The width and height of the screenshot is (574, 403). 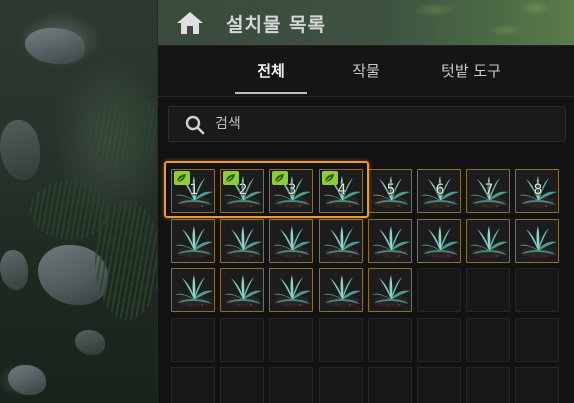 What do you see at coordinates (276, 25) in the screenshot?
I see `panel-title: 설치물 목록` at bounding box center [276, 25].